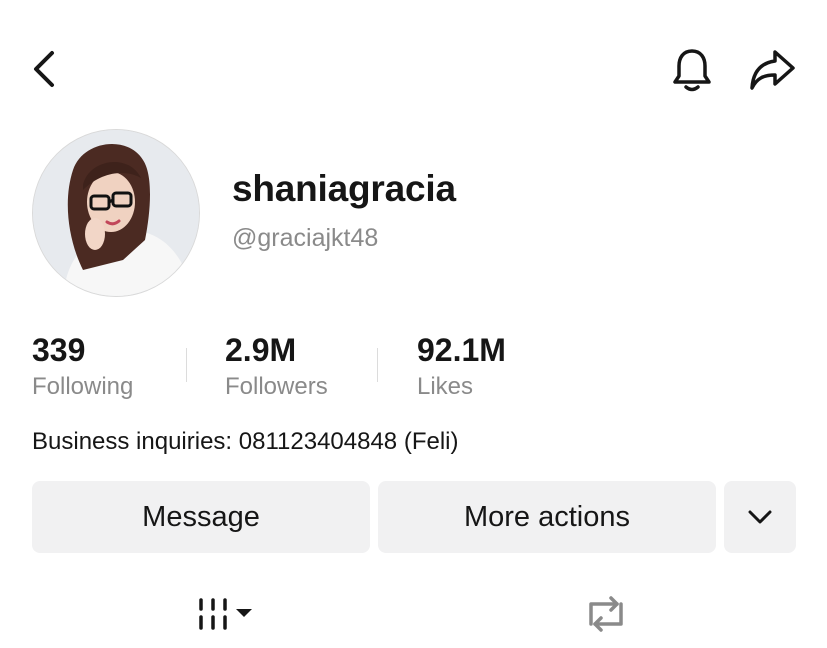  I want to click on more-actions-button: More actions, so click(547, 517).